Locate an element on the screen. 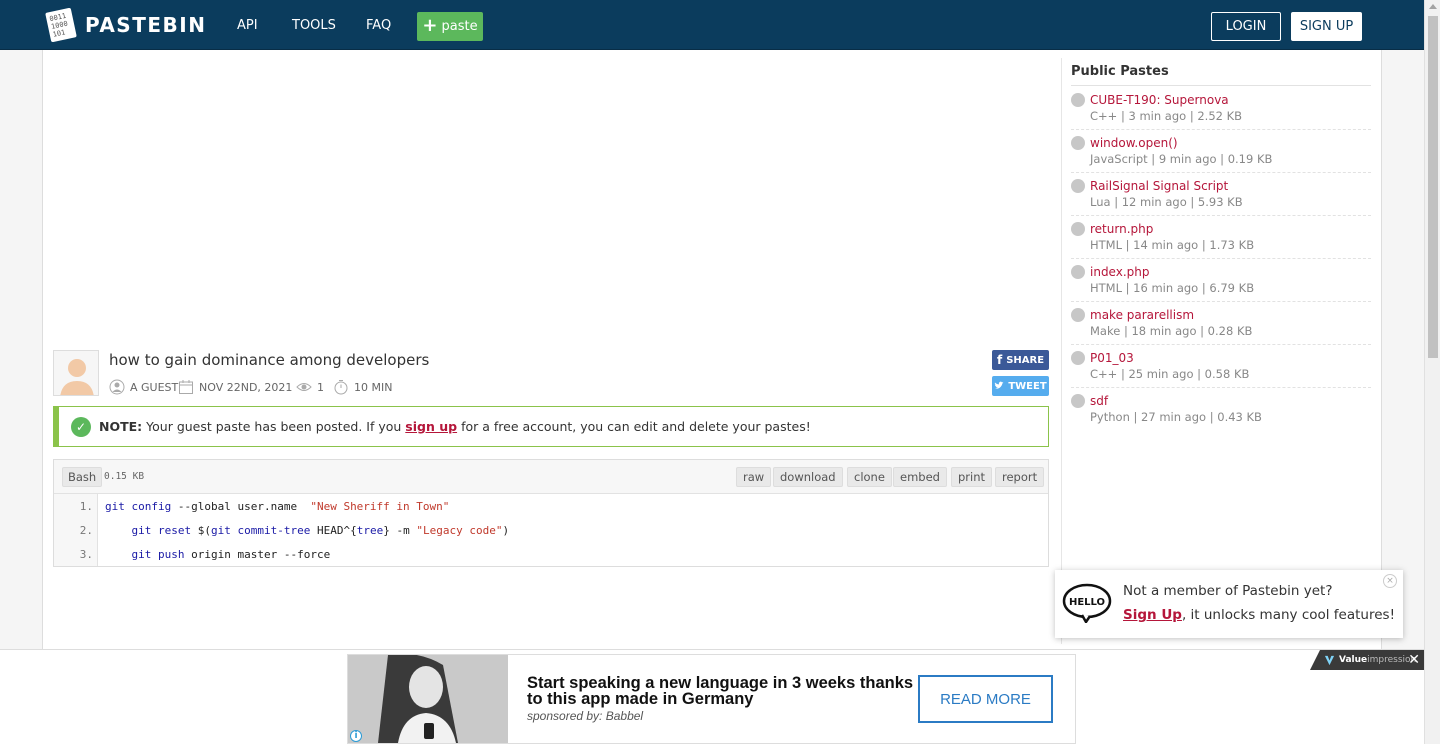 Image resolution: width=1440 pixels, height=744 pixels. close-icon: × is located at coordinates (1390, 581).